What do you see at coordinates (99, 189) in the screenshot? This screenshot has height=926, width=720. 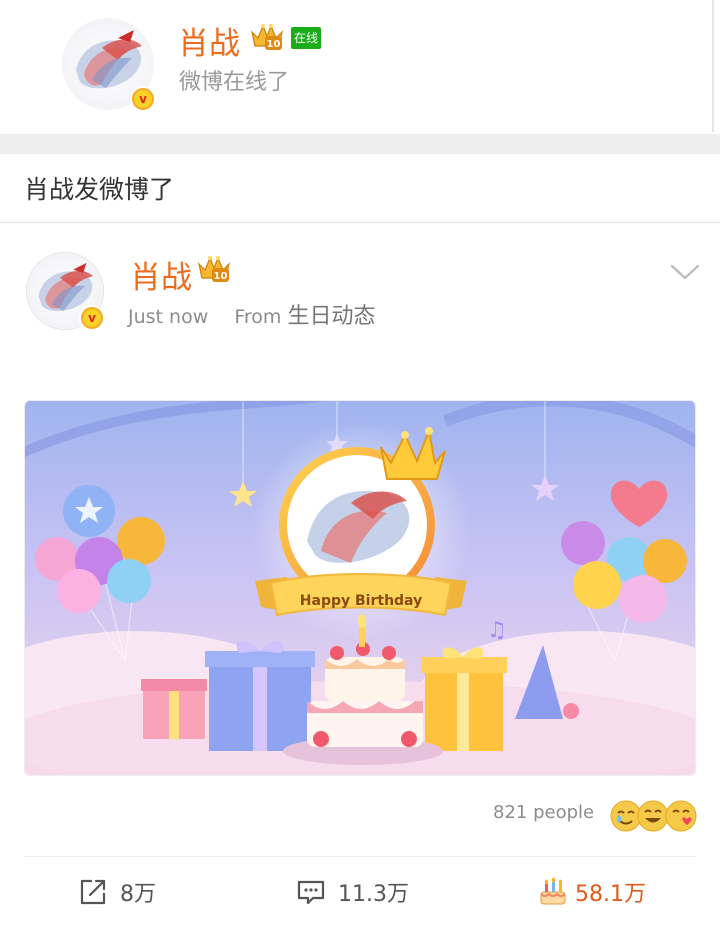 I see `section-title: 肖战发微博了` at bounding box center [99, 189].